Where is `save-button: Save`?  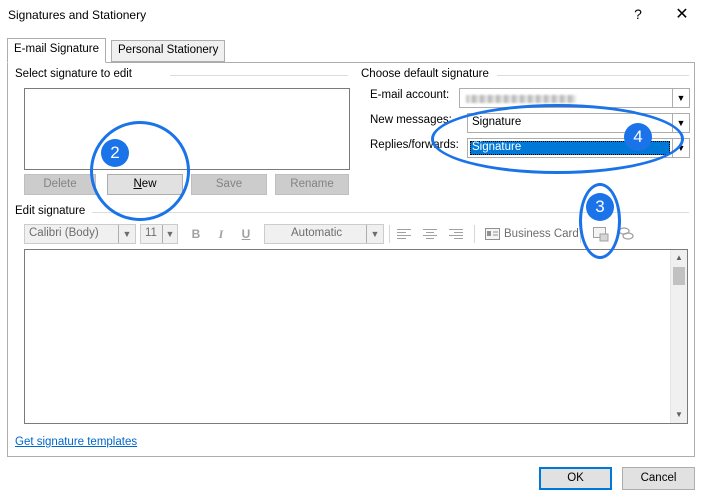
save-button: Save is located at coordinates (229, 184).